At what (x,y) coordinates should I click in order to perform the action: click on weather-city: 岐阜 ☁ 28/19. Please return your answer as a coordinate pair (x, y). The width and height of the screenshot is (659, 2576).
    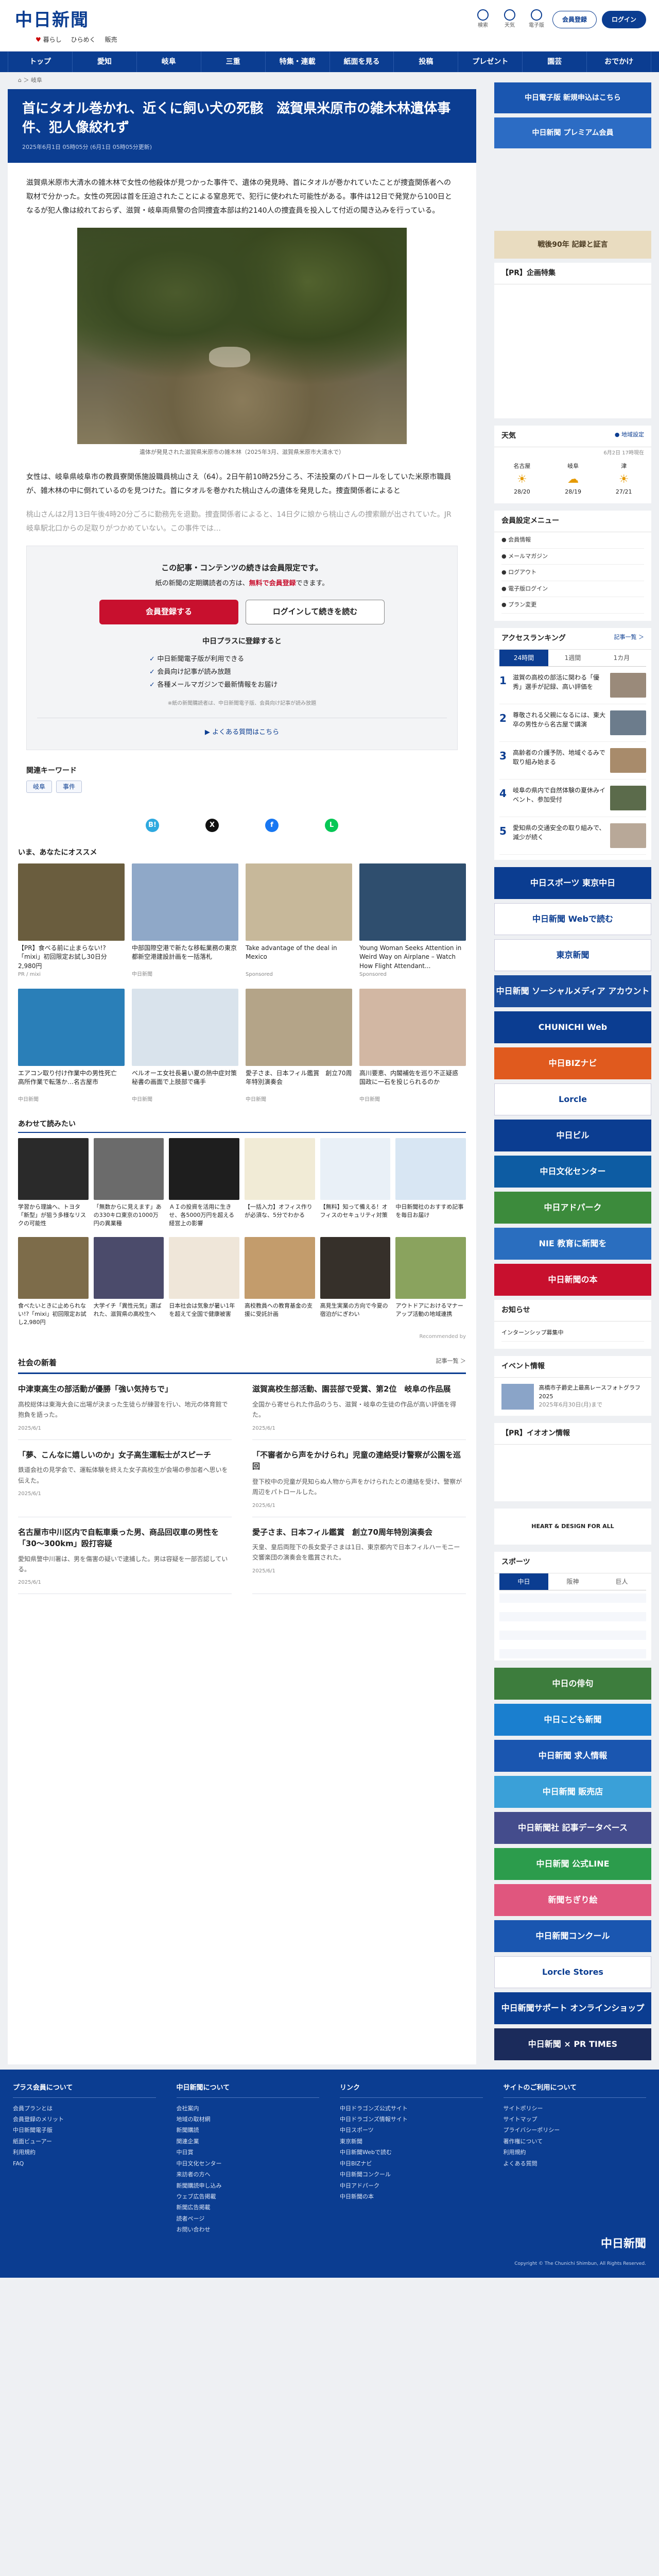
    Looking at the image, I should click on (573, 479).